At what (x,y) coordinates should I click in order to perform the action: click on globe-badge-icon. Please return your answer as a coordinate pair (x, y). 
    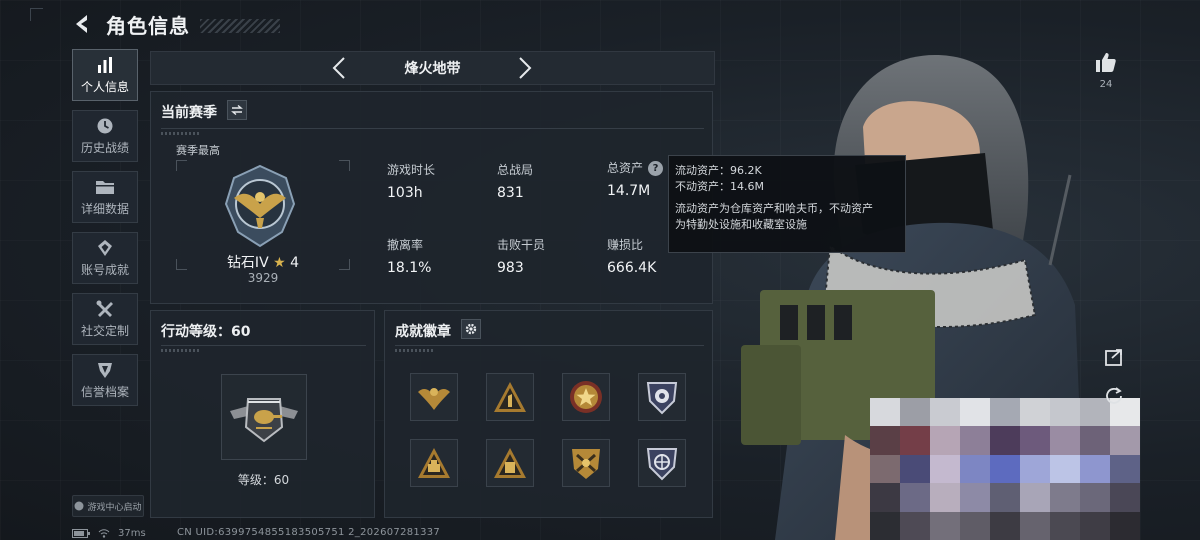
    Looking at the image, I should click on (662, 464).